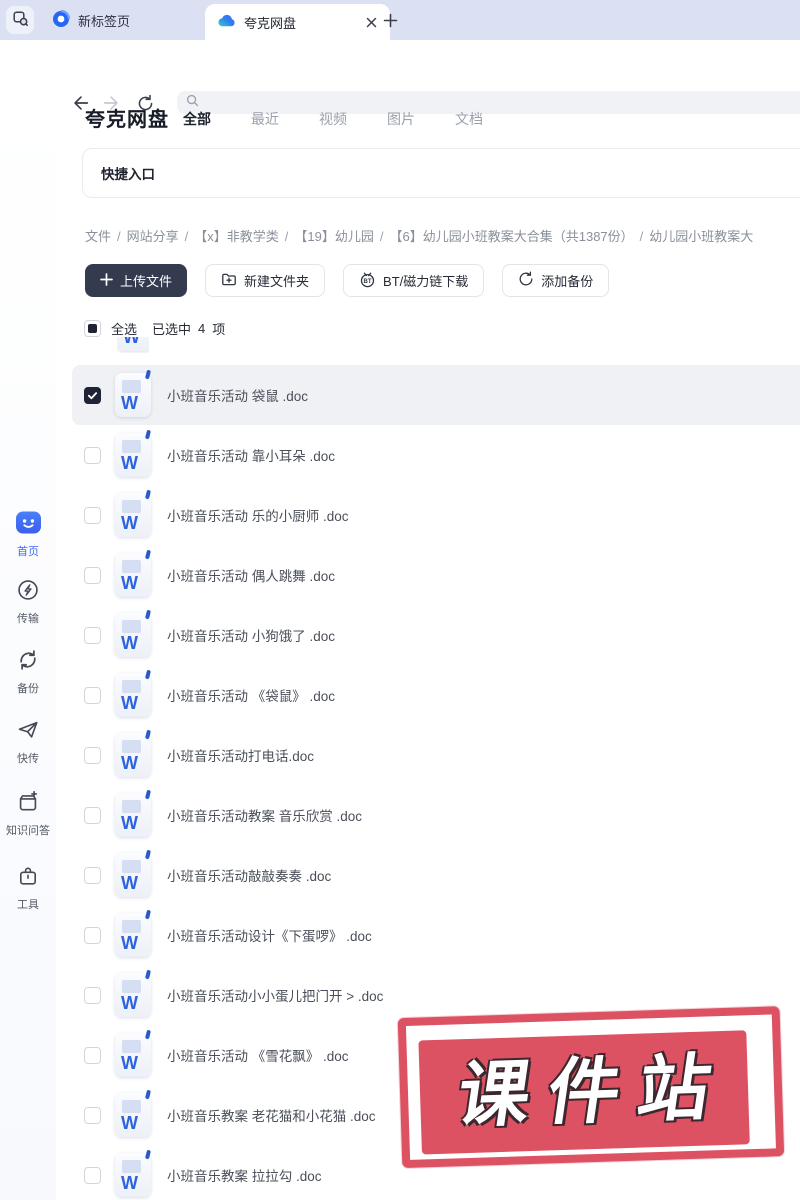 This screenshot has width=800, height=1200. I want to click on tab-image: 图片, so click(401, 119).